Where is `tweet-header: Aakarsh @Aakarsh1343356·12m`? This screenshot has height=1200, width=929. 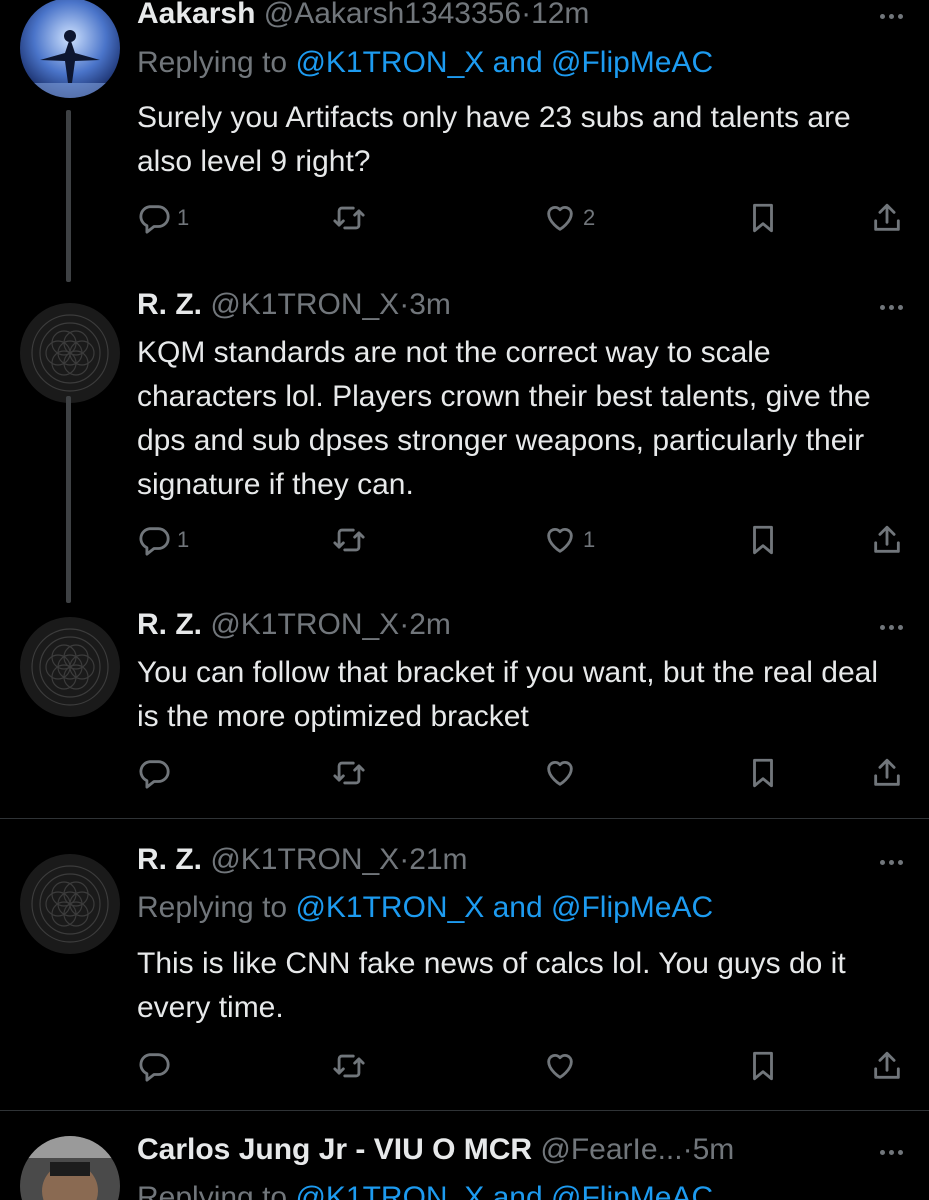
tweet-header: Aakarsh @Aakarsh1343356·12m is located at coordinates (363, 16).